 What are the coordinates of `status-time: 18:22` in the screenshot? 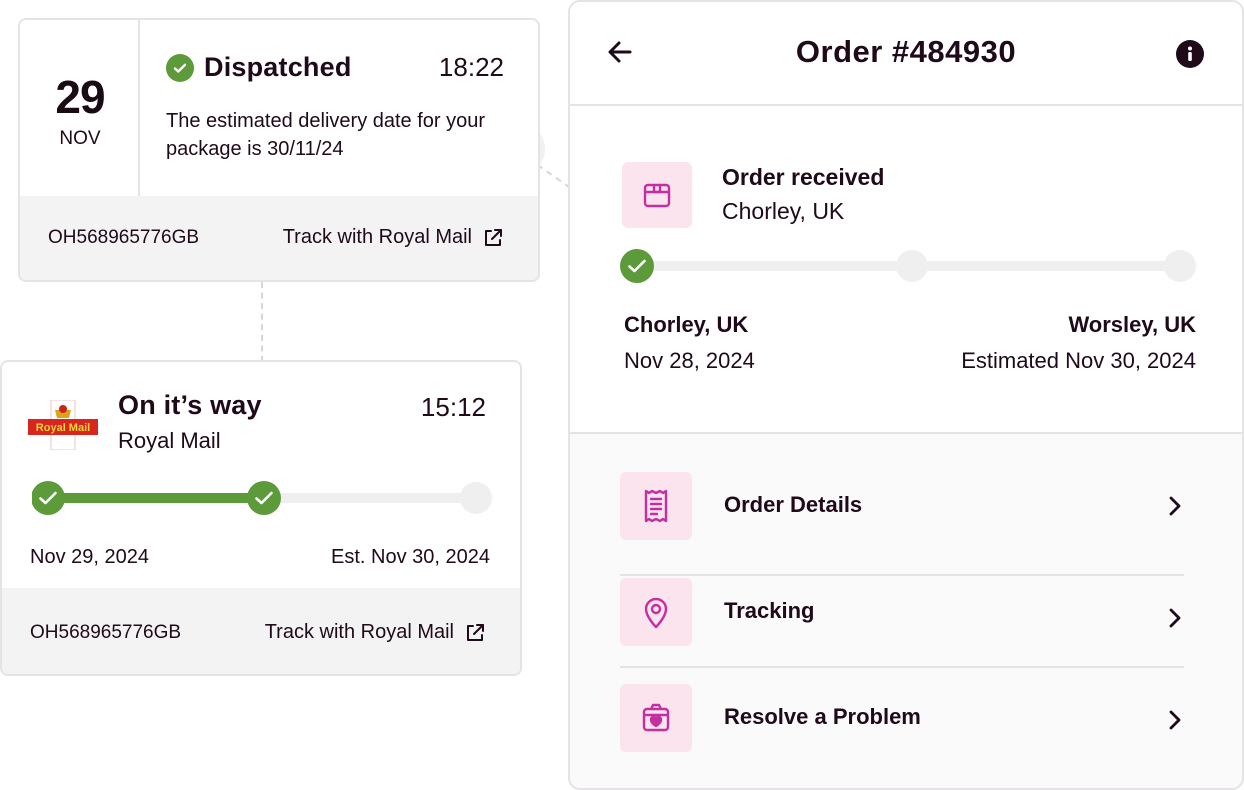 It's located at (471, 67).